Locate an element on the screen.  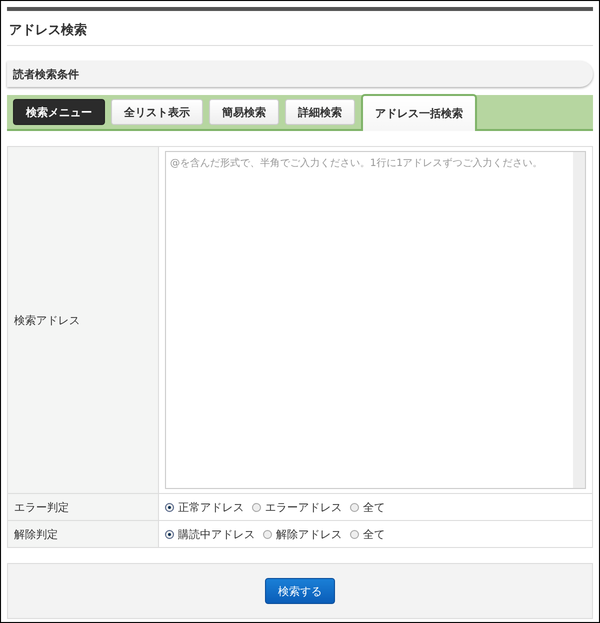
radio-label: エラーアドレス is located at coordinates (303, 507).